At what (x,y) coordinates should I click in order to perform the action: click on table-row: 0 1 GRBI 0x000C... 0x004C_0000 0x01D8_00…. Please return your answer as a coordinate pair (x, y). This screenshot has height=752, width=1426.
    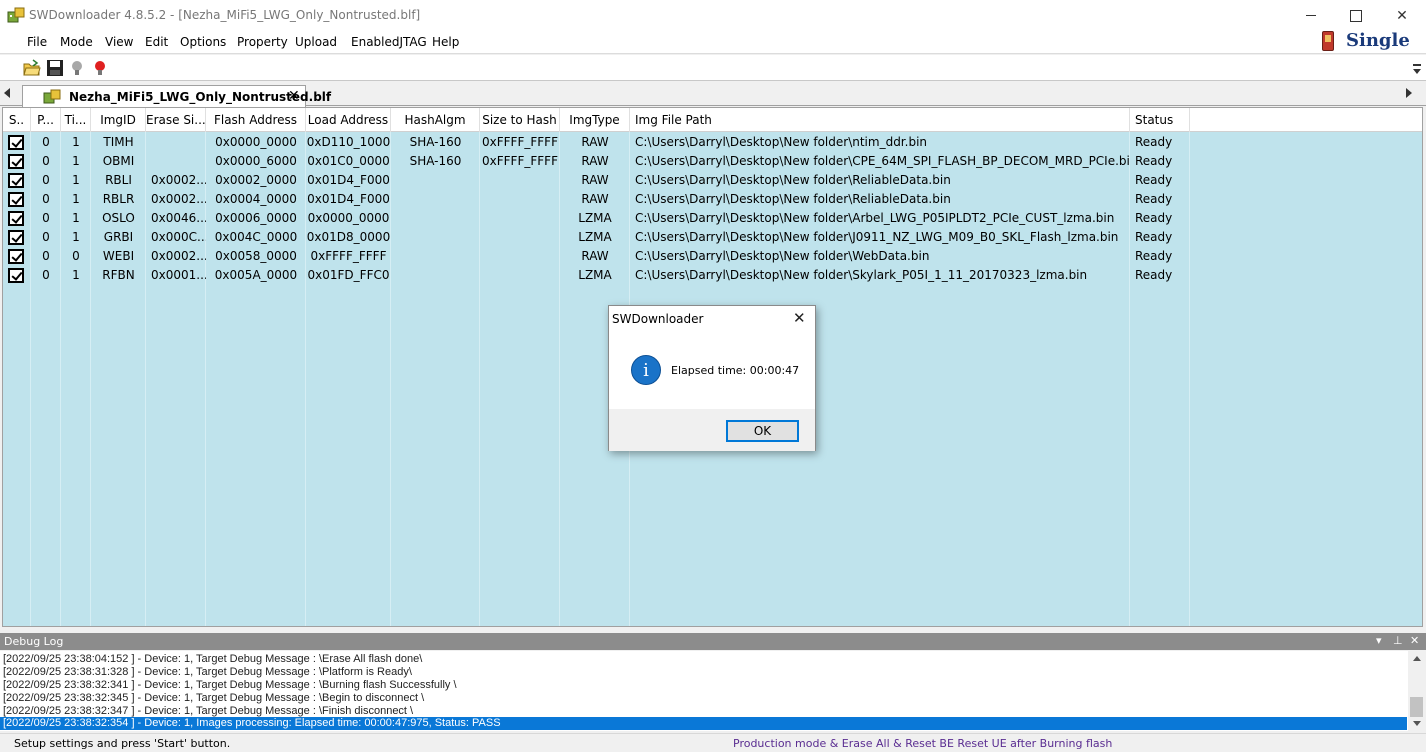
    Looking at the image, I should click on (712, 237).